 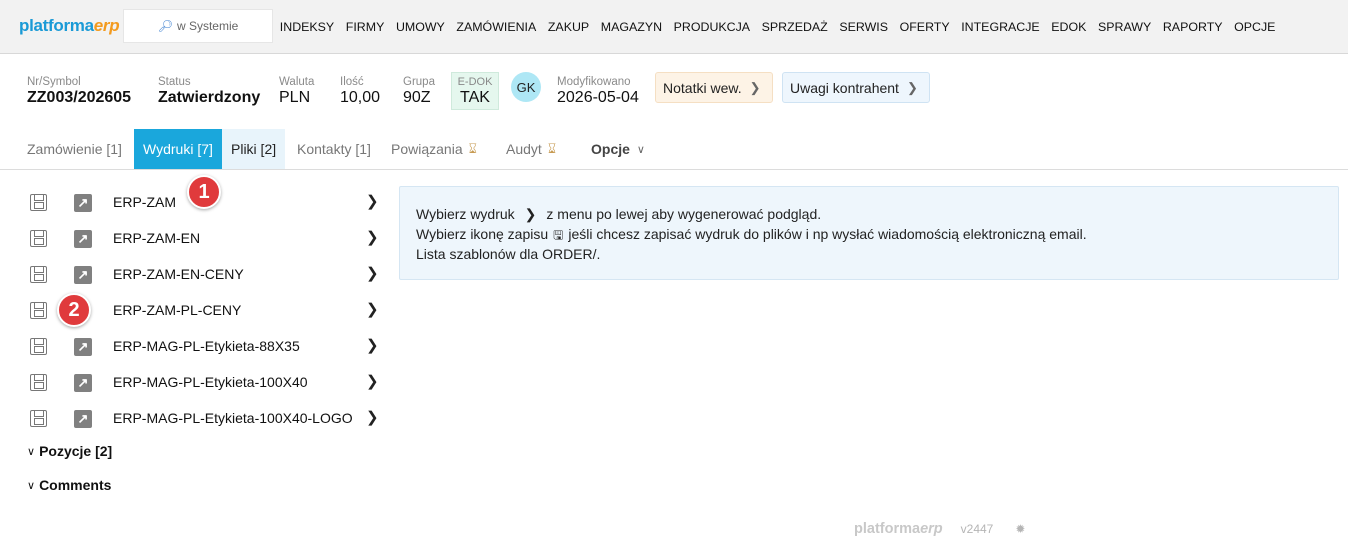 I want to click on items-section-label: Pozycje [2], so click(x=76, y=451).